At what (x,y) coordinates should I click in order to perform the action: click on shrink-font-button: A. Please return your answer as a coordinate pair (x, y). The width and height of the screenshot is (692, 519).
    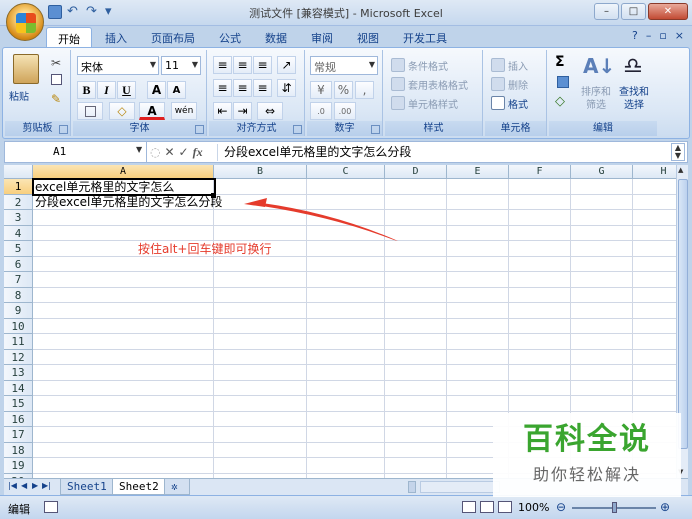
    Looking at the image, I should click on (176, 90).